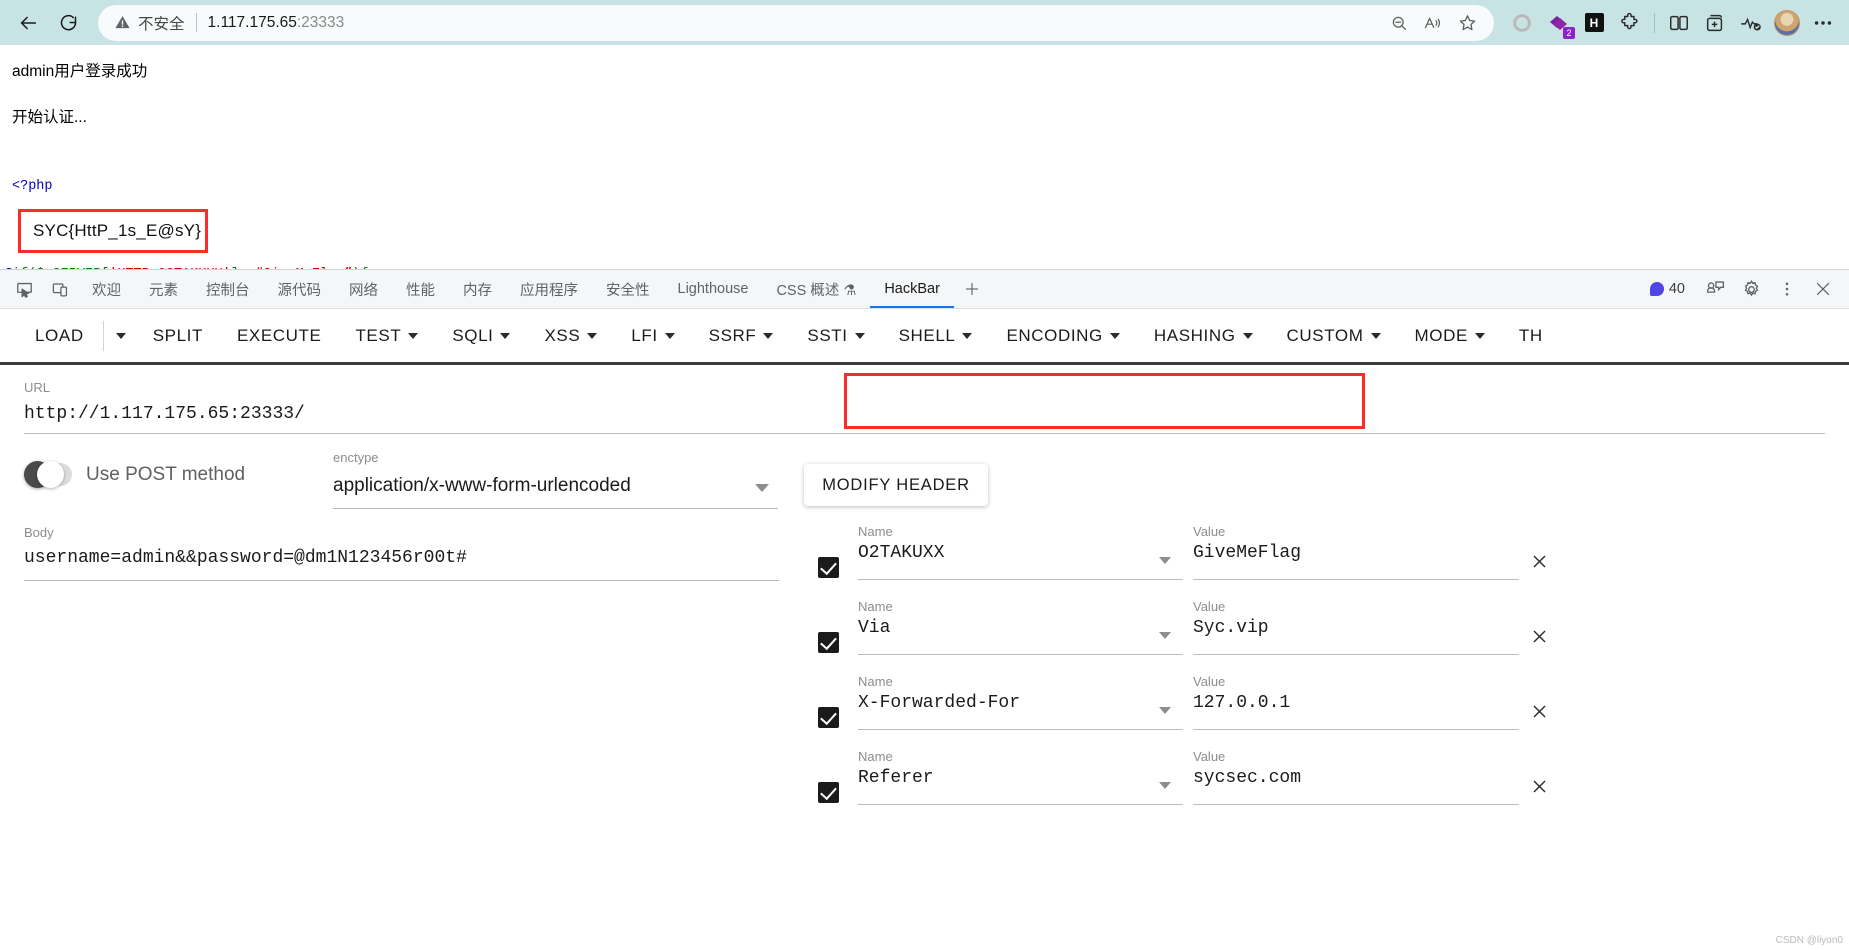 Image resolution: width=1849 pixels, height=950 pixels. Describe the element at coordinates (106, 289) in the screenshot. I see `devtools-tab-welcome: 欢迎` at that location.